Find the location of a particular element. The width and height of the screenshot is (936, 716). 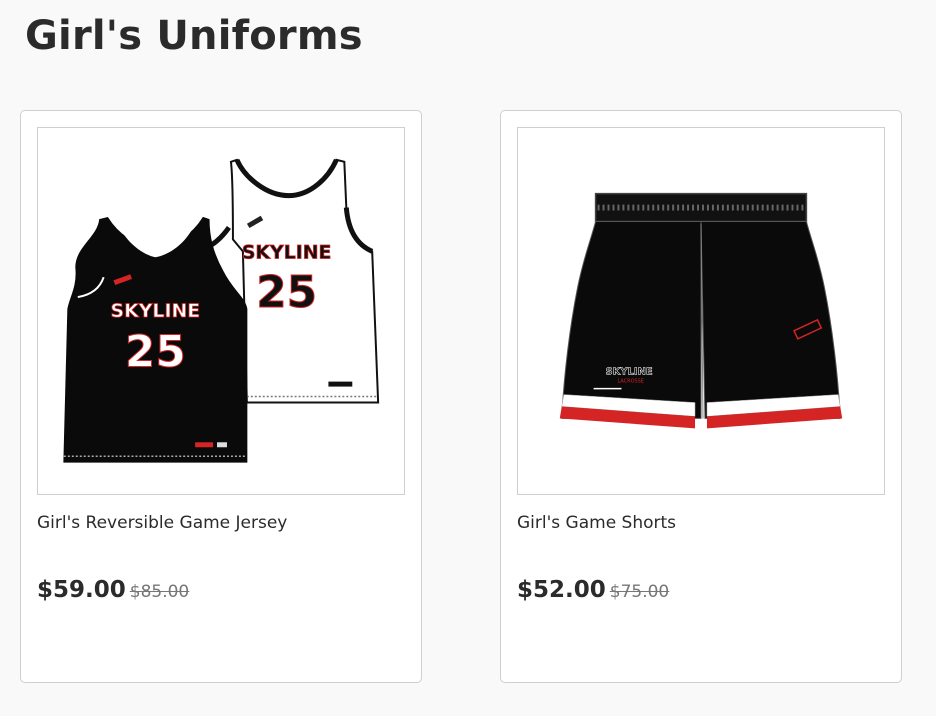

shorts-illustration: SKYLINE LACROSSE is located at coordinates (701, 310).